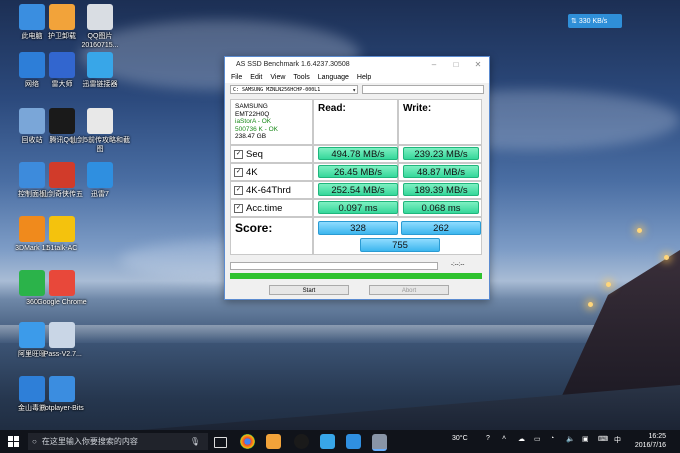  What do you see at coordinates (256, 77) in the screenshot?
I see `menu-edit: Edit` at bounding box center [256, 77].